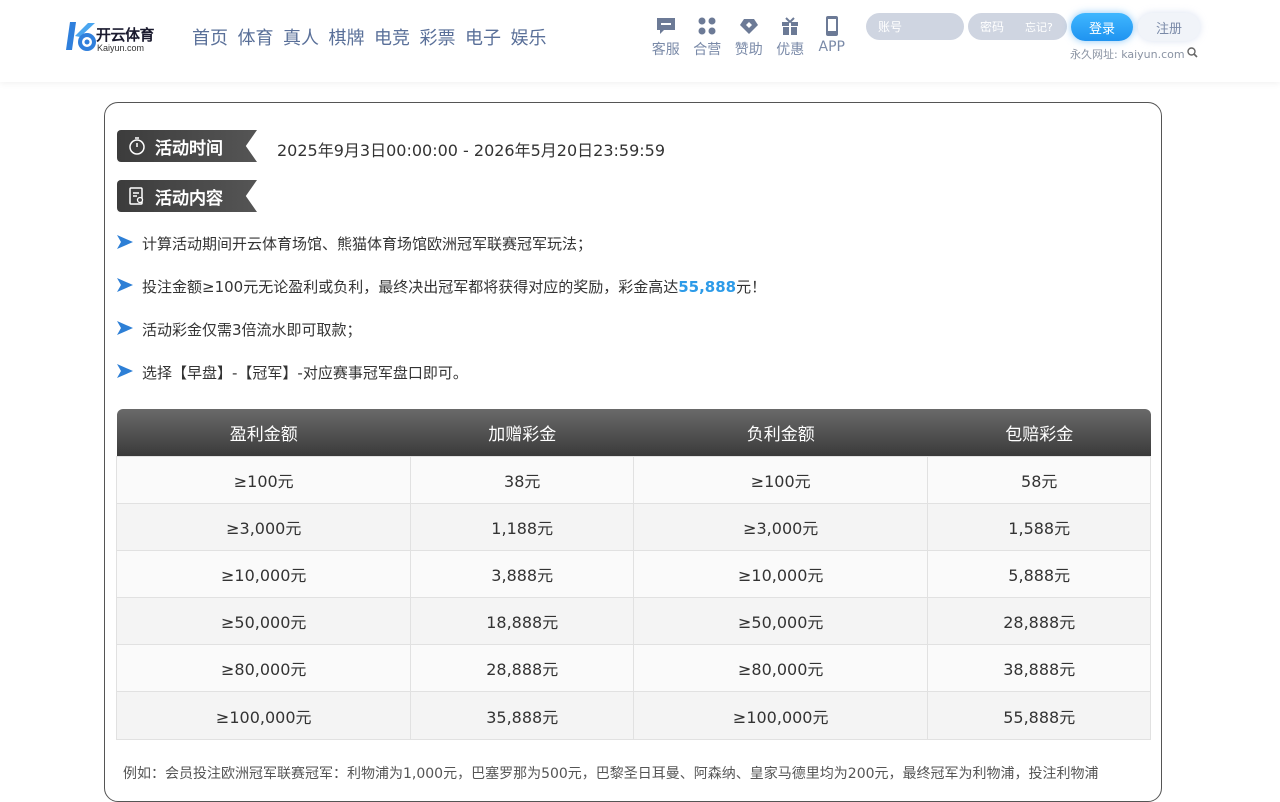 The height and width of the screenshot is (802, 1280). Describe the element at coordinates (751, 287) in the screenshot. I see `rule-suffix: 元！` at that location.